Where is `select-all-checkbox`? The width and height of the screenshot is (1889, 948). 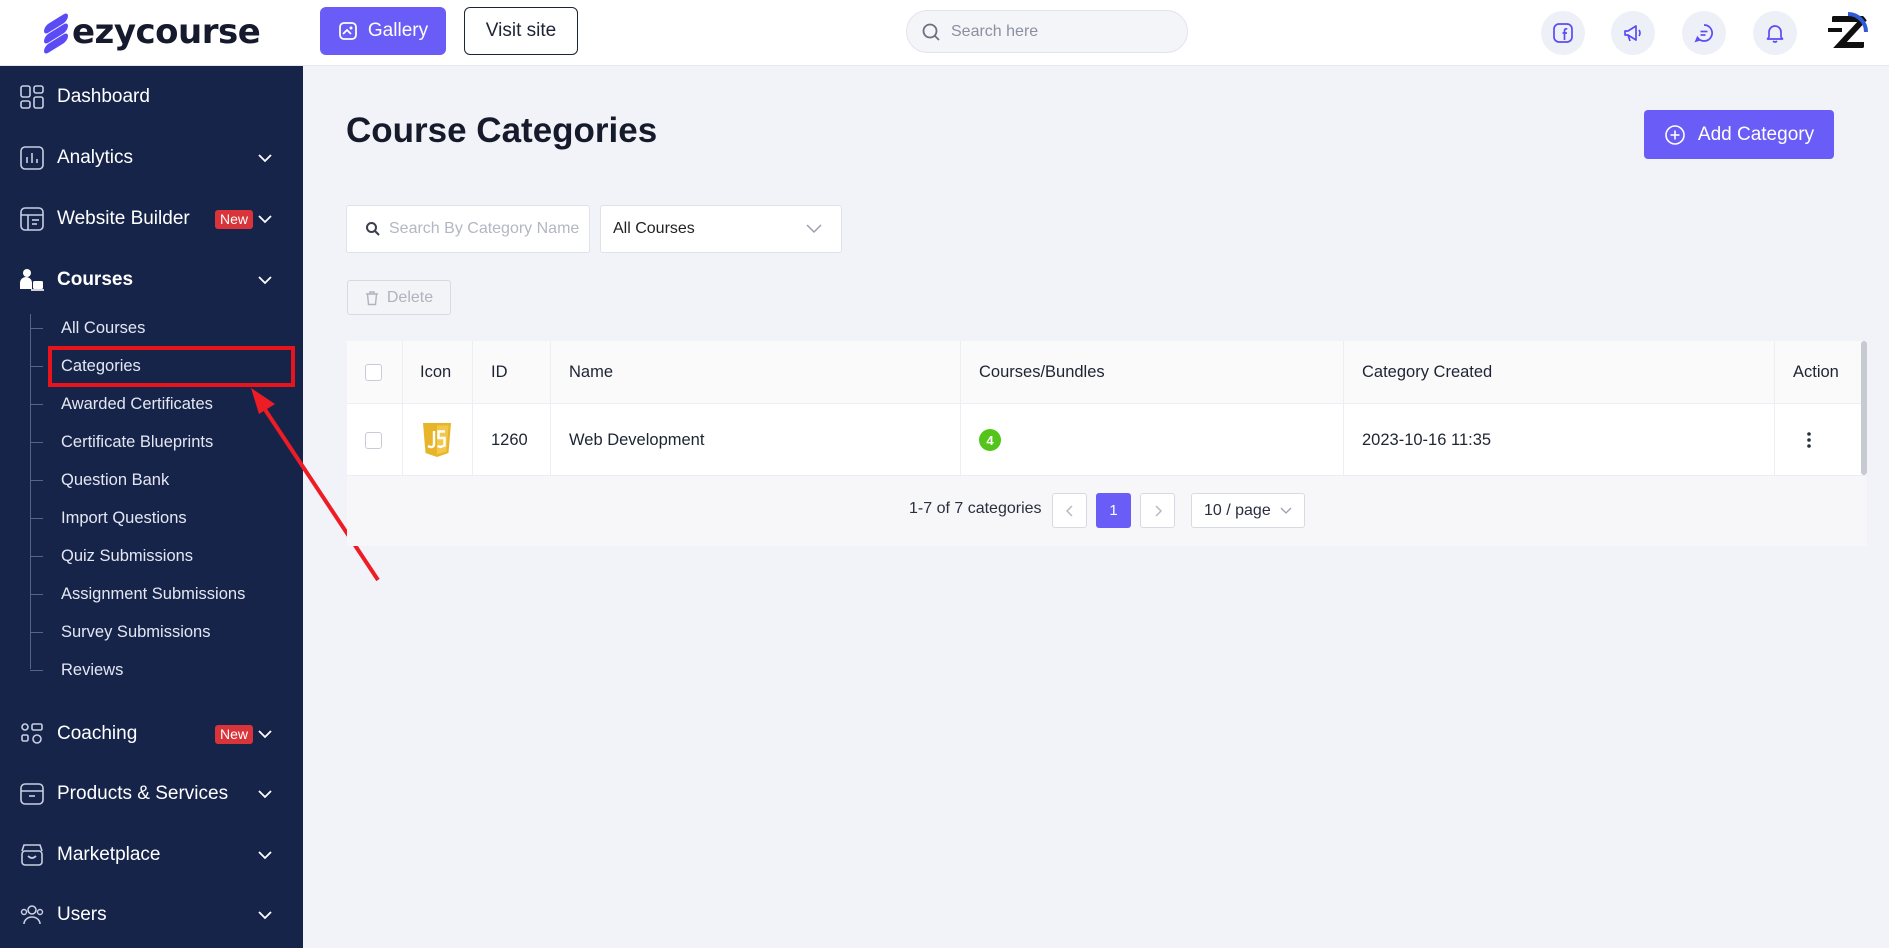 select-all-checkbox is located at coordinates (373, 372).